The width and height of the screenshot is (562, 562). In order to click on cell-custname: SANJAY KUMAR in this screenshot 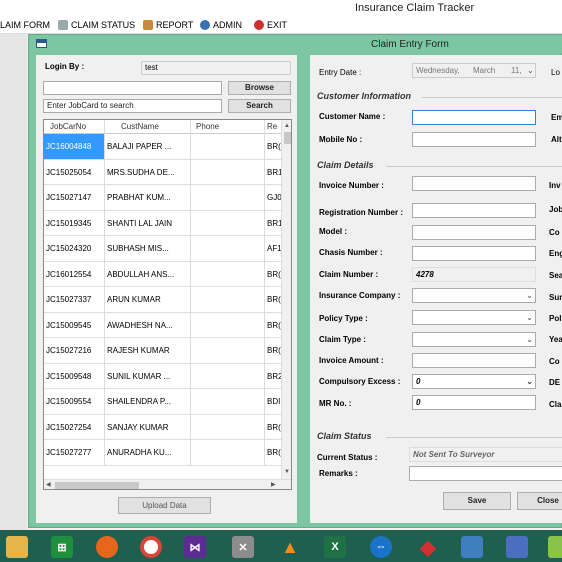, I will do `click(148, 427)`.